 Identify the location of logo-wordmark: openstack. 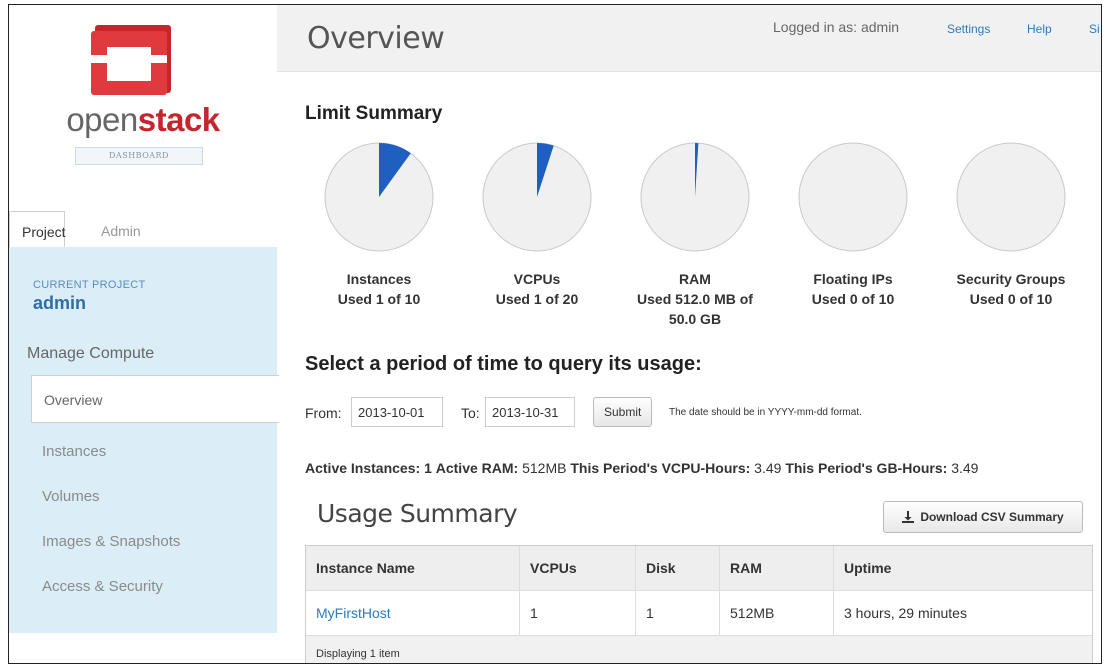
(143, 120).